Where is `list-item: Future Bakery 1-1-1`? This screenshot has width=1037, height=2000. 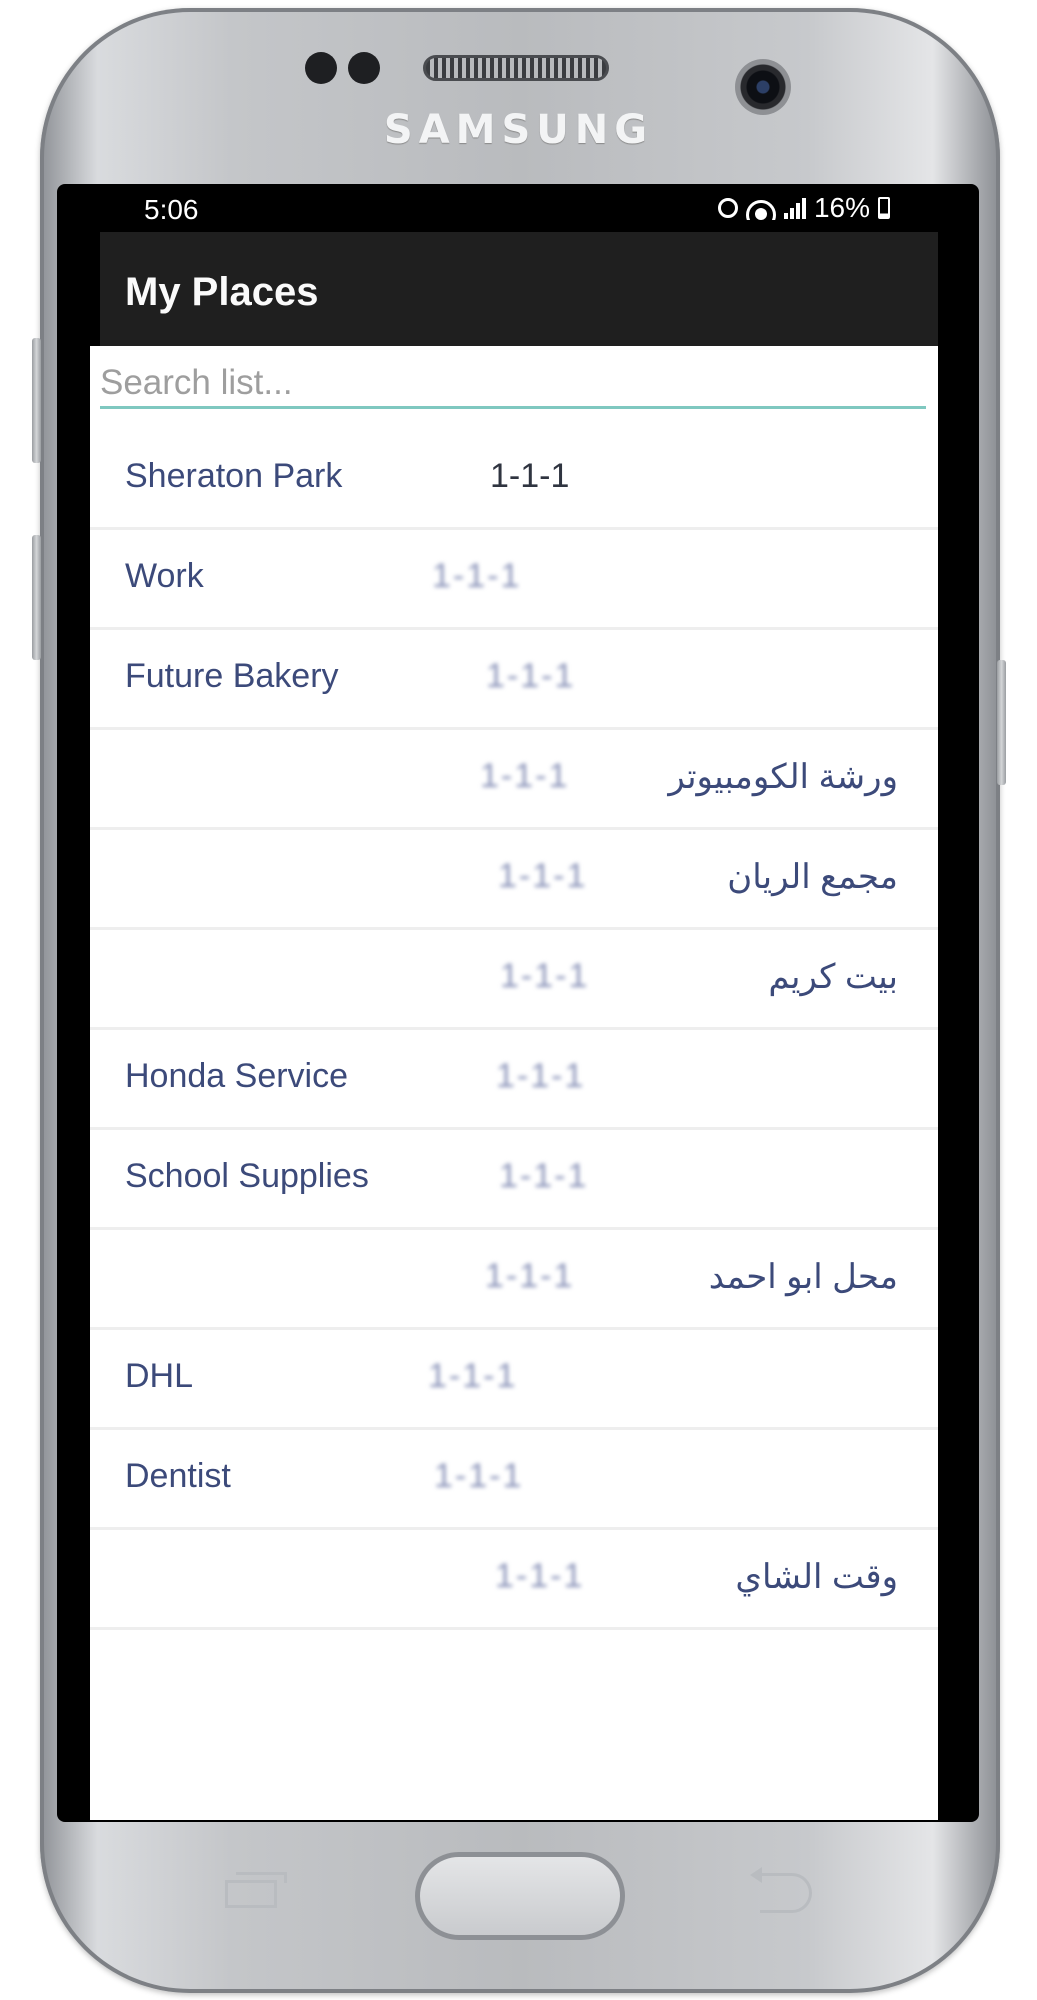 list-item: Future Bakery 1-1-1 is located at coordinates (514, 680).